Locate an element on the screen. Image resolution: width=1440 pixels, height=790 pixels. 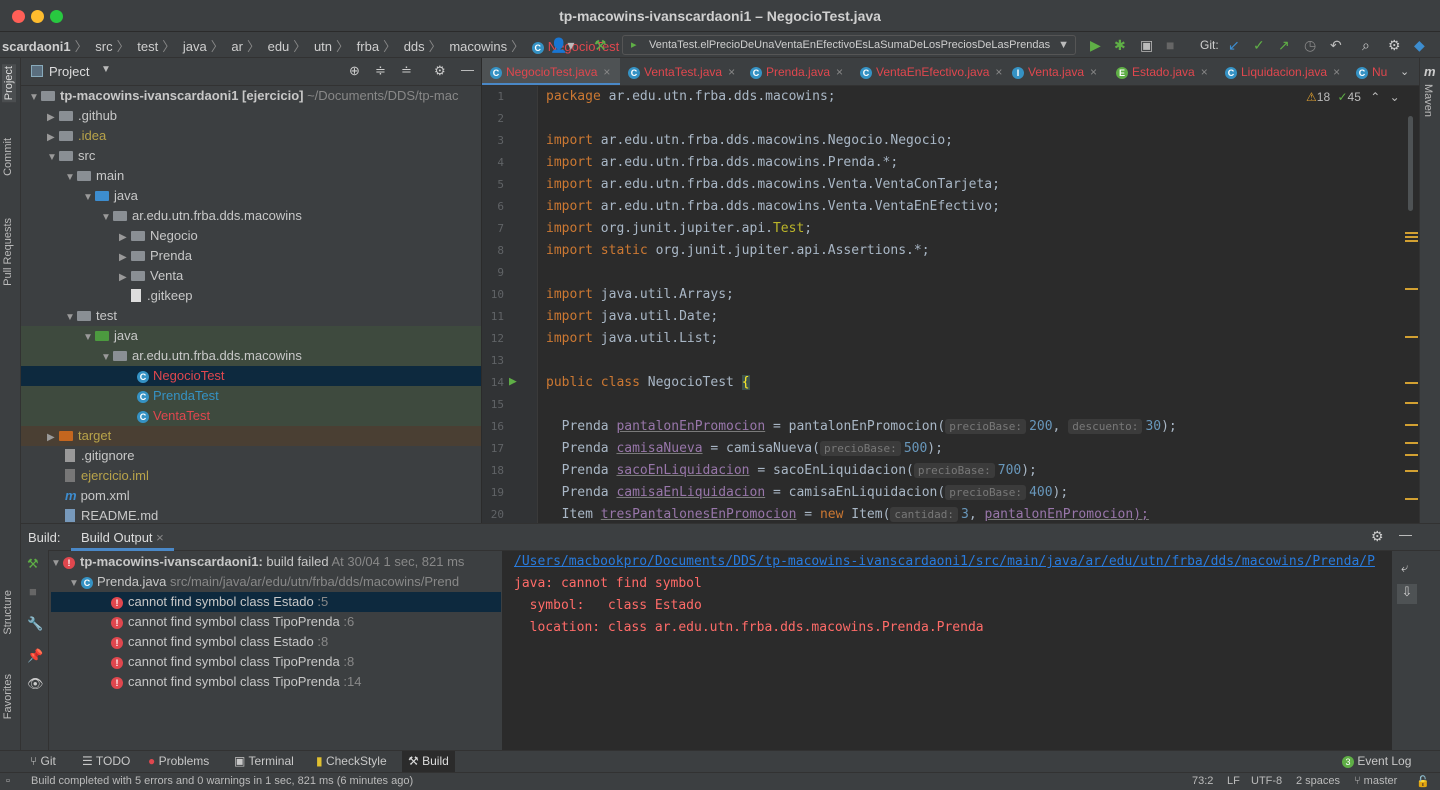
tree-item-gitignore: .gitignore is located at coordinates (251, 456).